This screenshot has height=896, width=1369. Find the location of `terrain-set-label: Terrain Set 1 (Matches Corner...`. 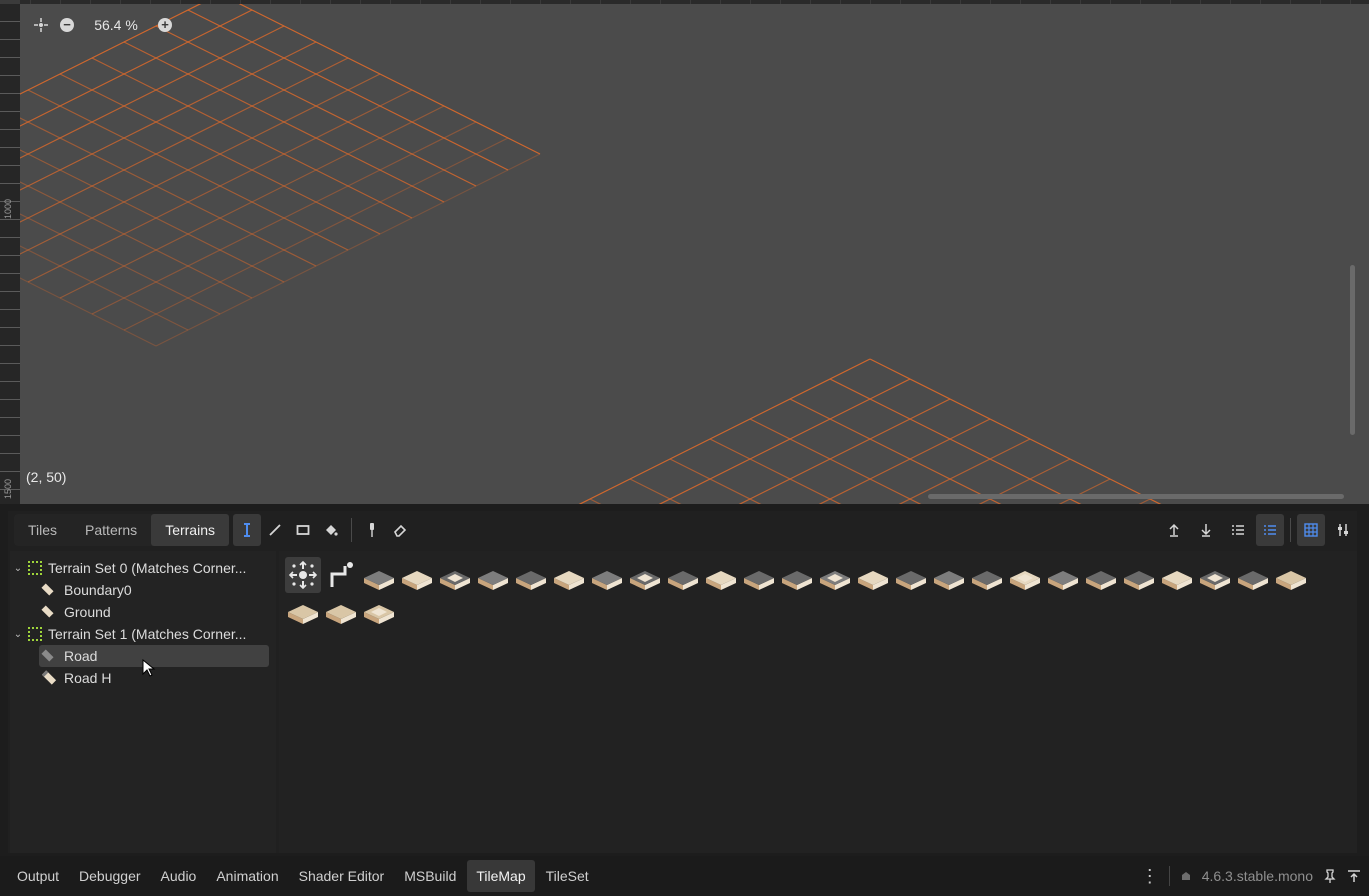

terrain-set-label: Terrain Set 1 (Matches Corner... is located at coordinates (147, 634).